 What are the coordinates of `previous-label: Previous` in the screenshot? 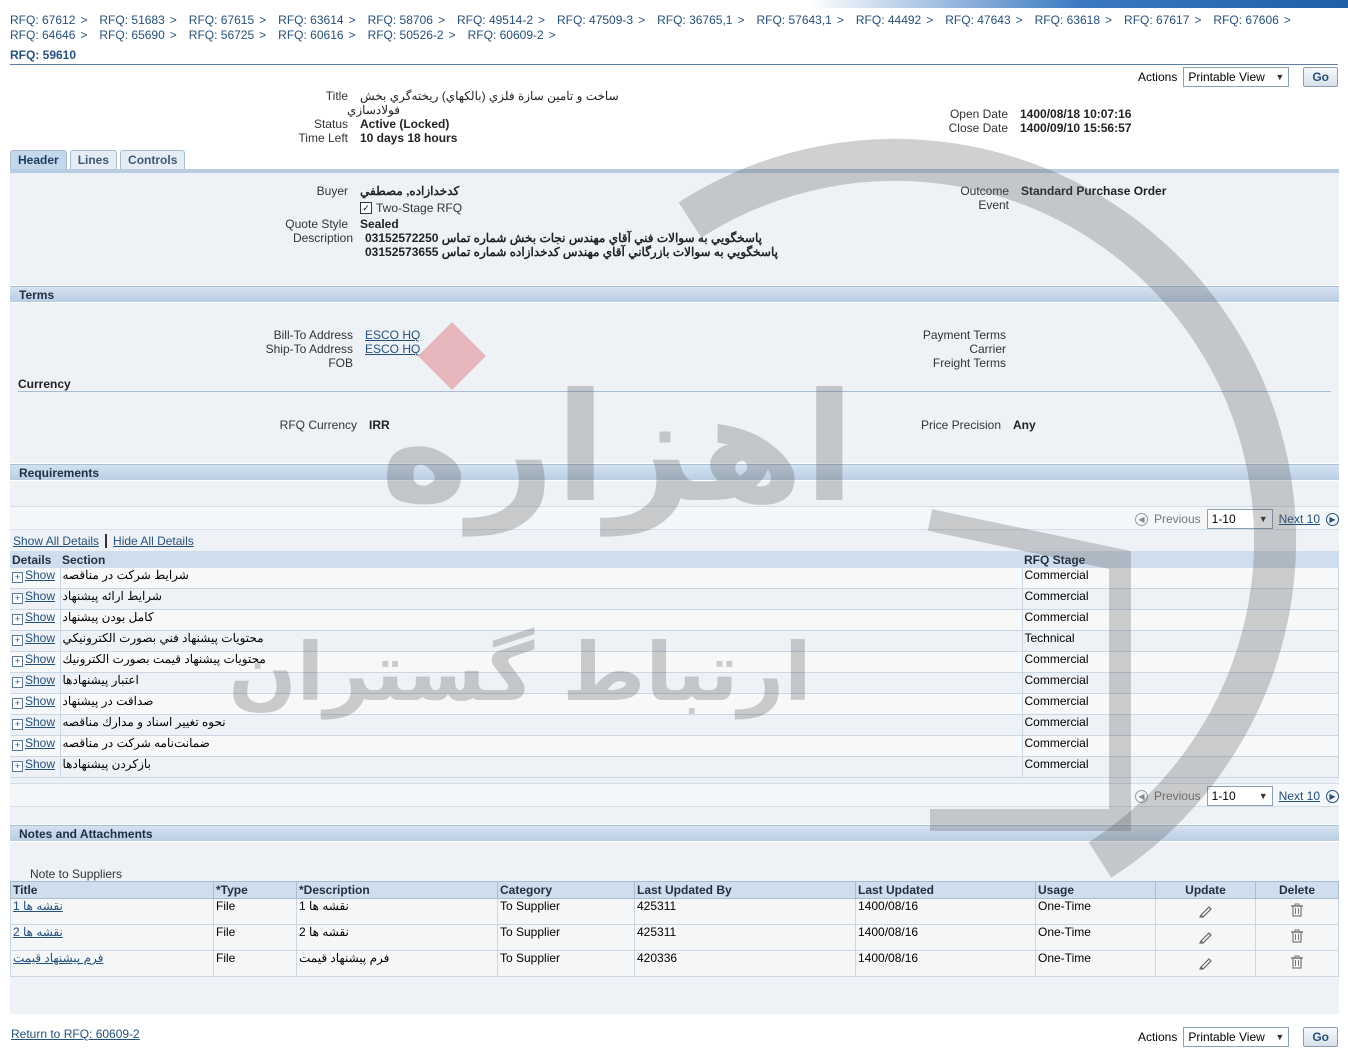 It's located at (1177, 519).